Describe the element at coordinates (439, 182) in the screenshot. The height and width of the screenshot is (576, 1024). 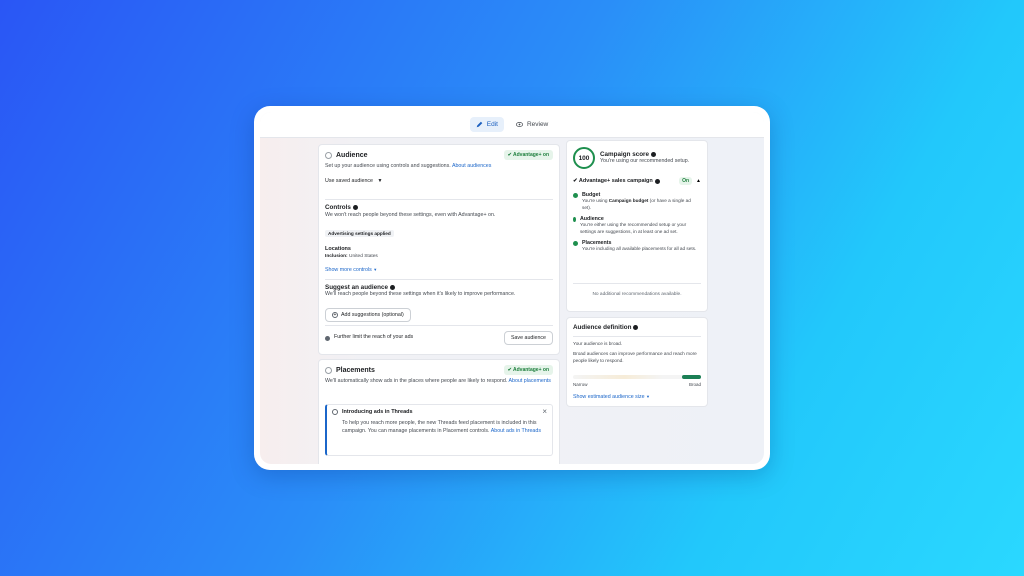
I see `saved-audience-select: Use saved audience ▼` at that location.